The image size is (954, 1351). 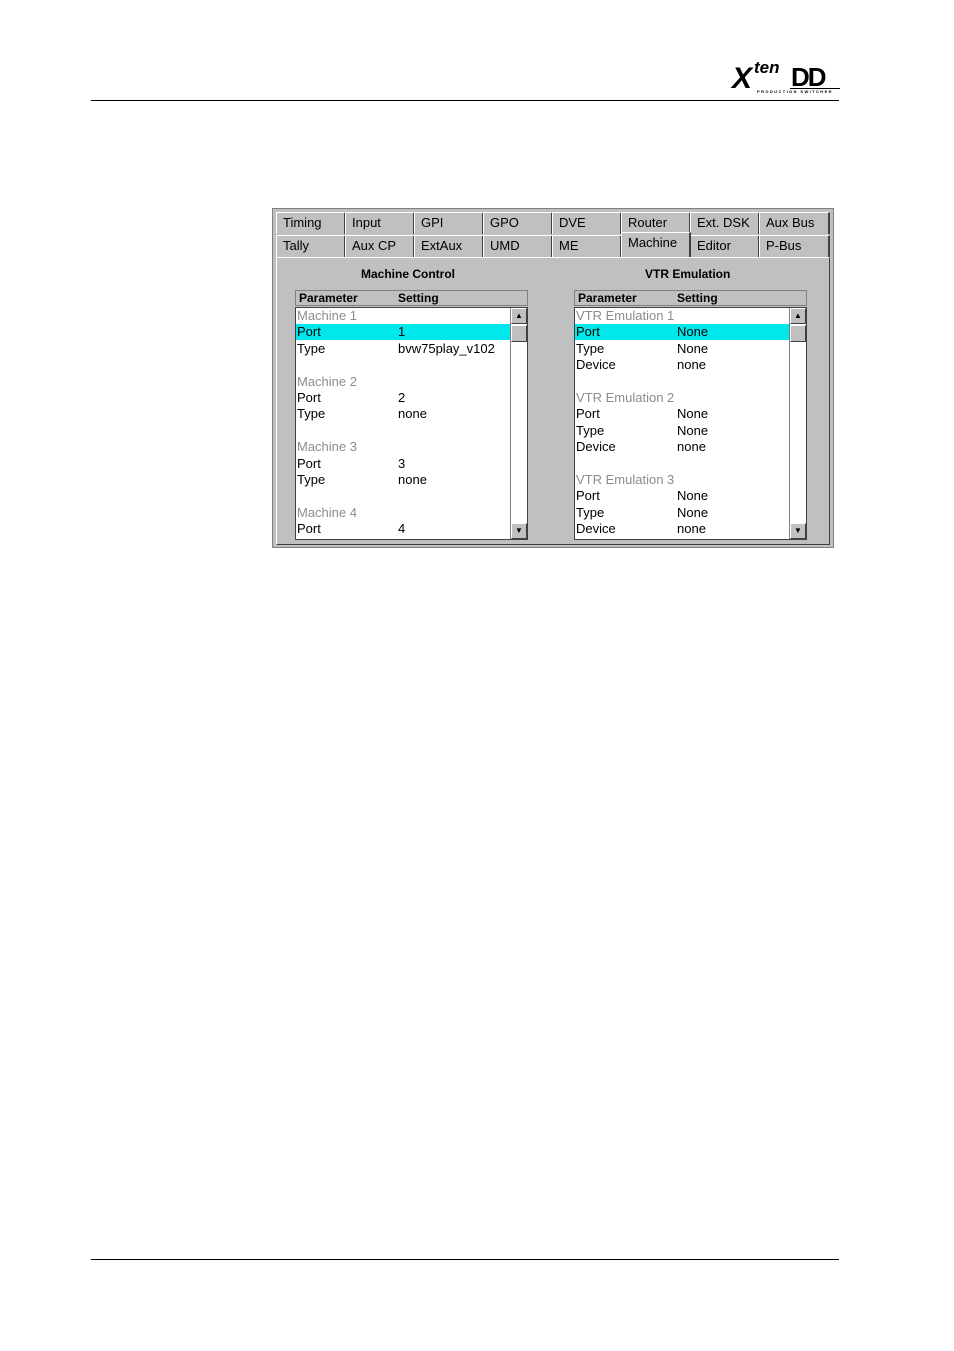 I want to click on group-header-row: Machine 3, so click(x=404, y=447).